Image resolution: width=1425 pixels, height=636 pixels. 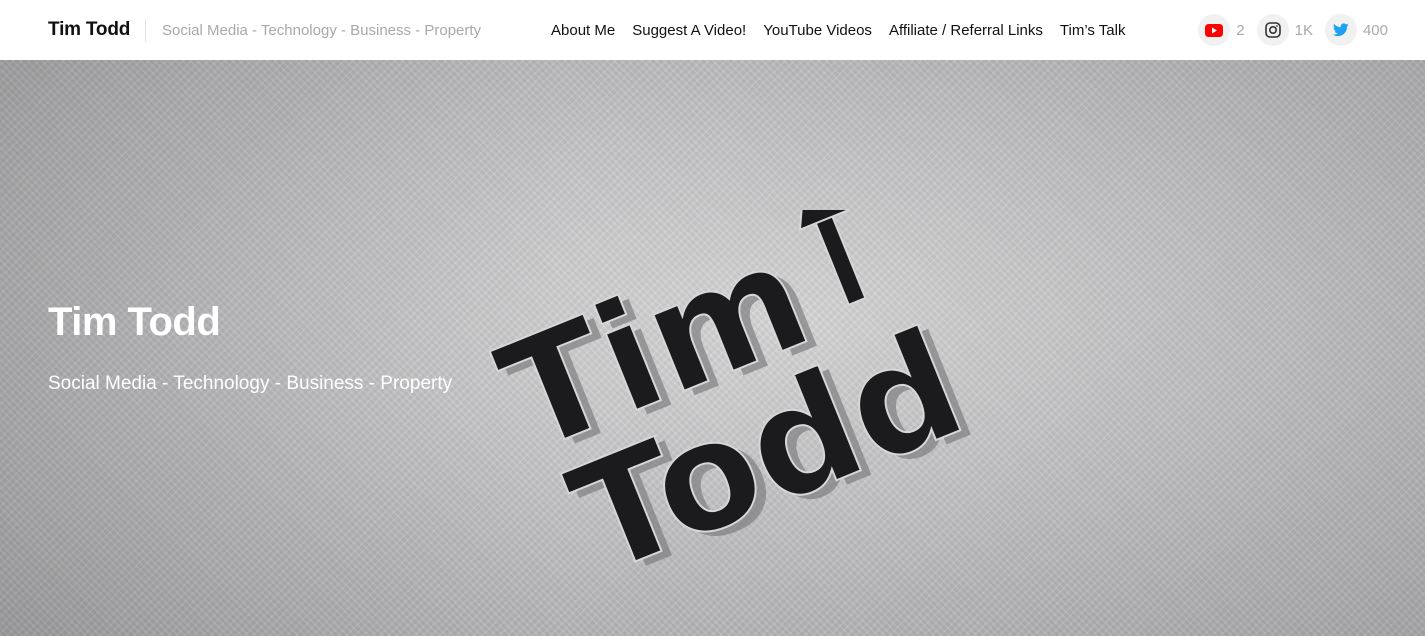 I want to click on nav-item-tims-talk: Tim’s Talk, so click(x=1093, y=30).